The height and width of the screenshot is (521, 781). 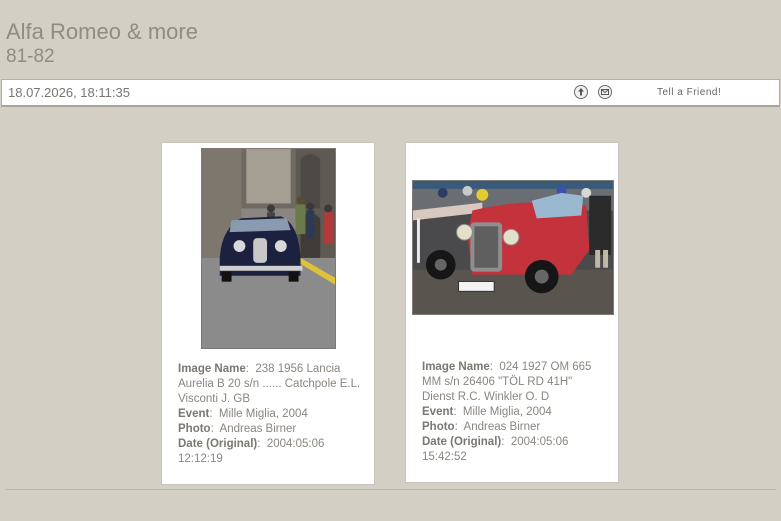 I want to click on toolbar: 18.07.2026, 18:11:35 Tell a Friend!, so click(x=390, y=93).